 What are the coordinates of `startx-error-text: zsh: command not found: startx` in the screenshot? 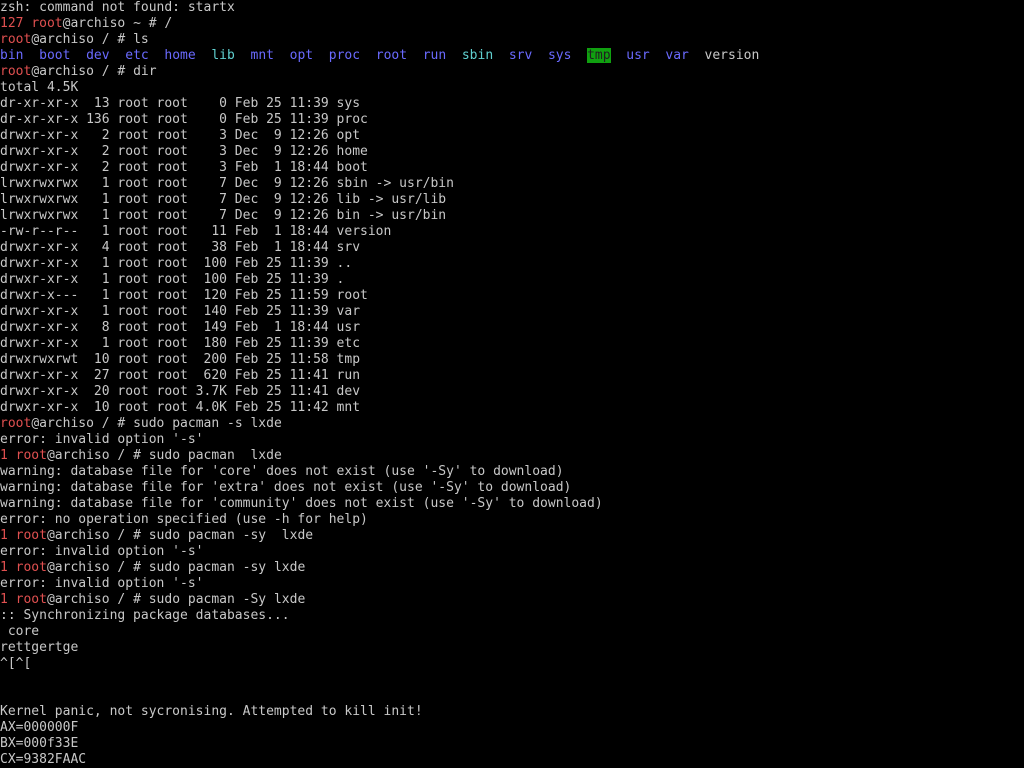 It's located at (117, 7).